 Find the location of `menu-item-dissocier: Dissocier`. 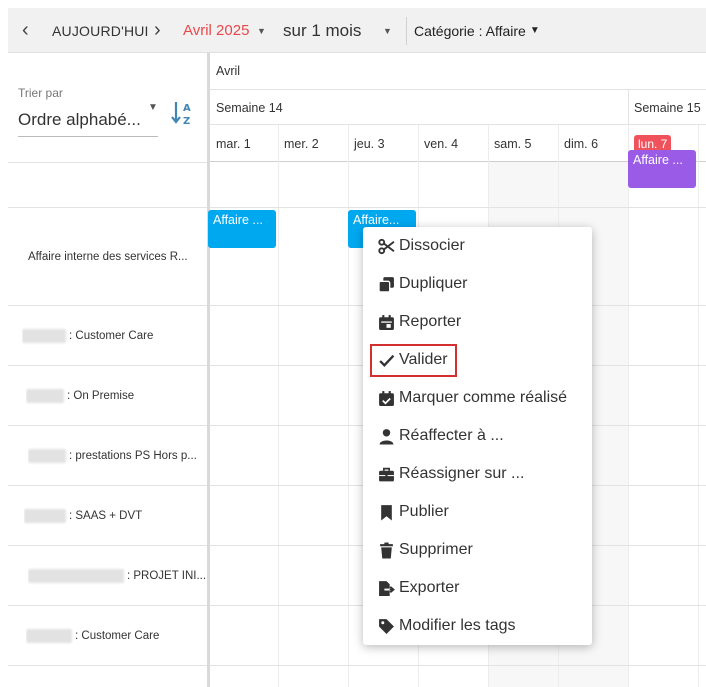

menu-item-dissocier: Dissocier is located at coordinates (421, 246).